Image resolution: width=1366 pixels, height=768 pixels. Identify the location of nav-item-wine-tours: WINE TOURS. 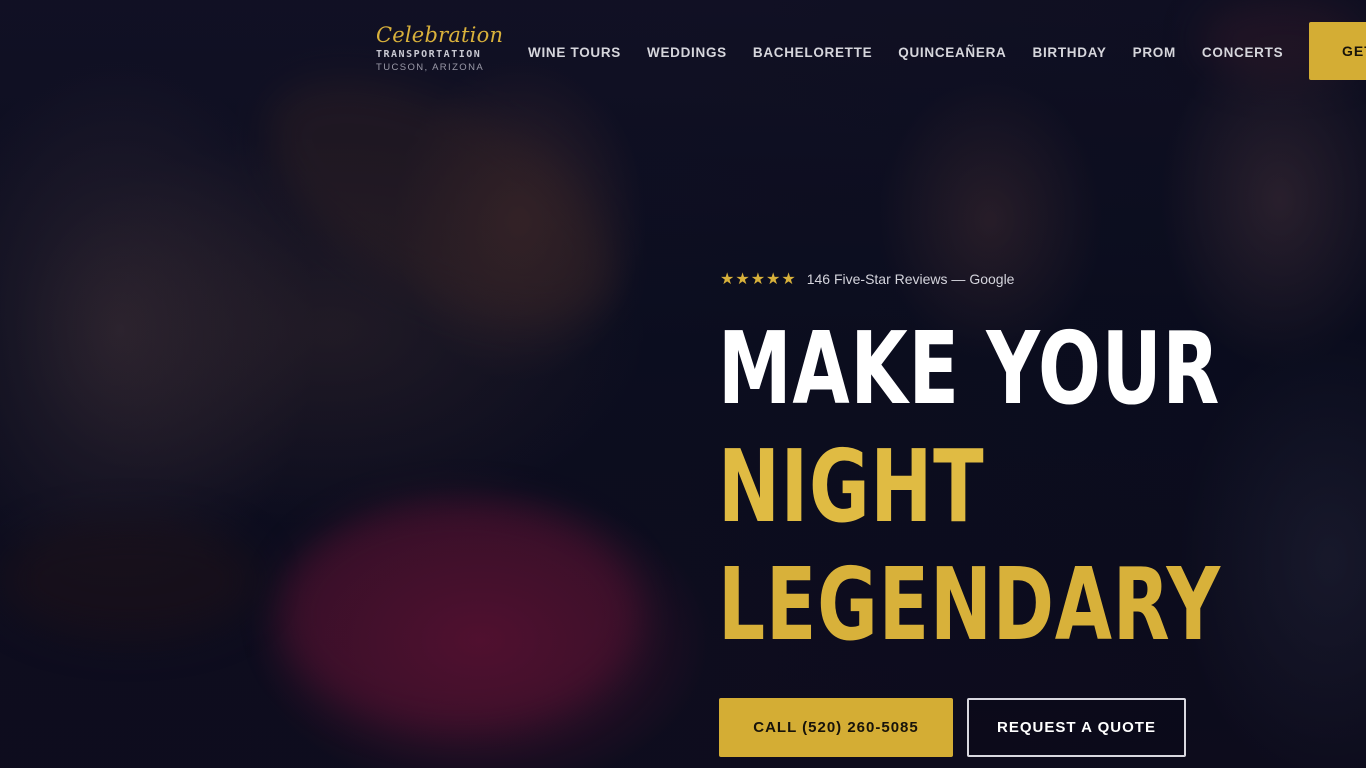
(574, 52).